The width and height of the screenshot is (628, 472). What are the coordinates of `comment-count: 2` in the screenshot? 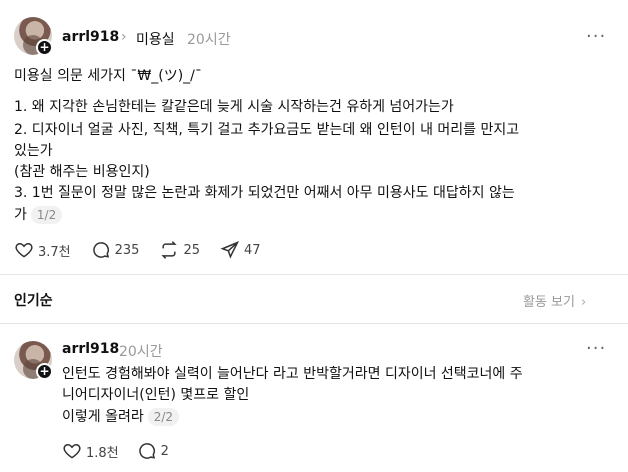 It's located at (164, 451).